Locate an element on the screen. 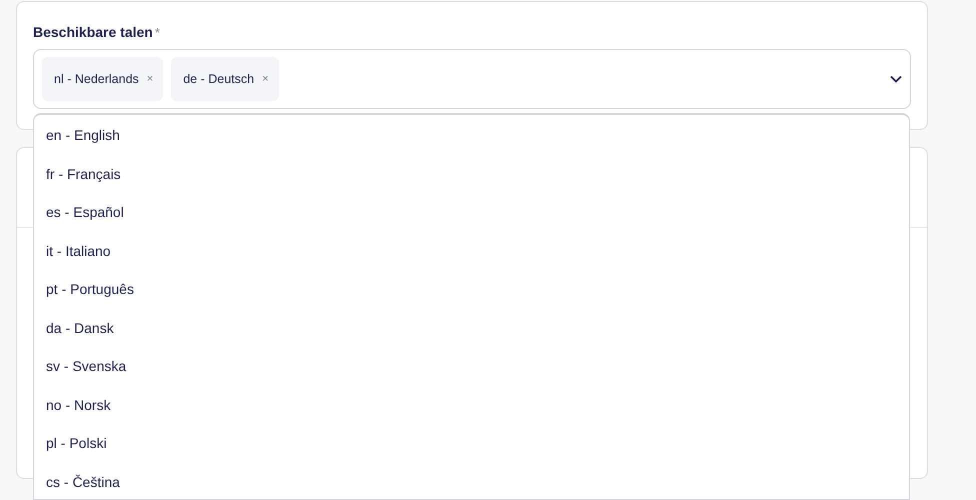 The height and width of the screenshot is (500, 976). dropdown-option: cs - Čeština is located at coordinates (77, 480).